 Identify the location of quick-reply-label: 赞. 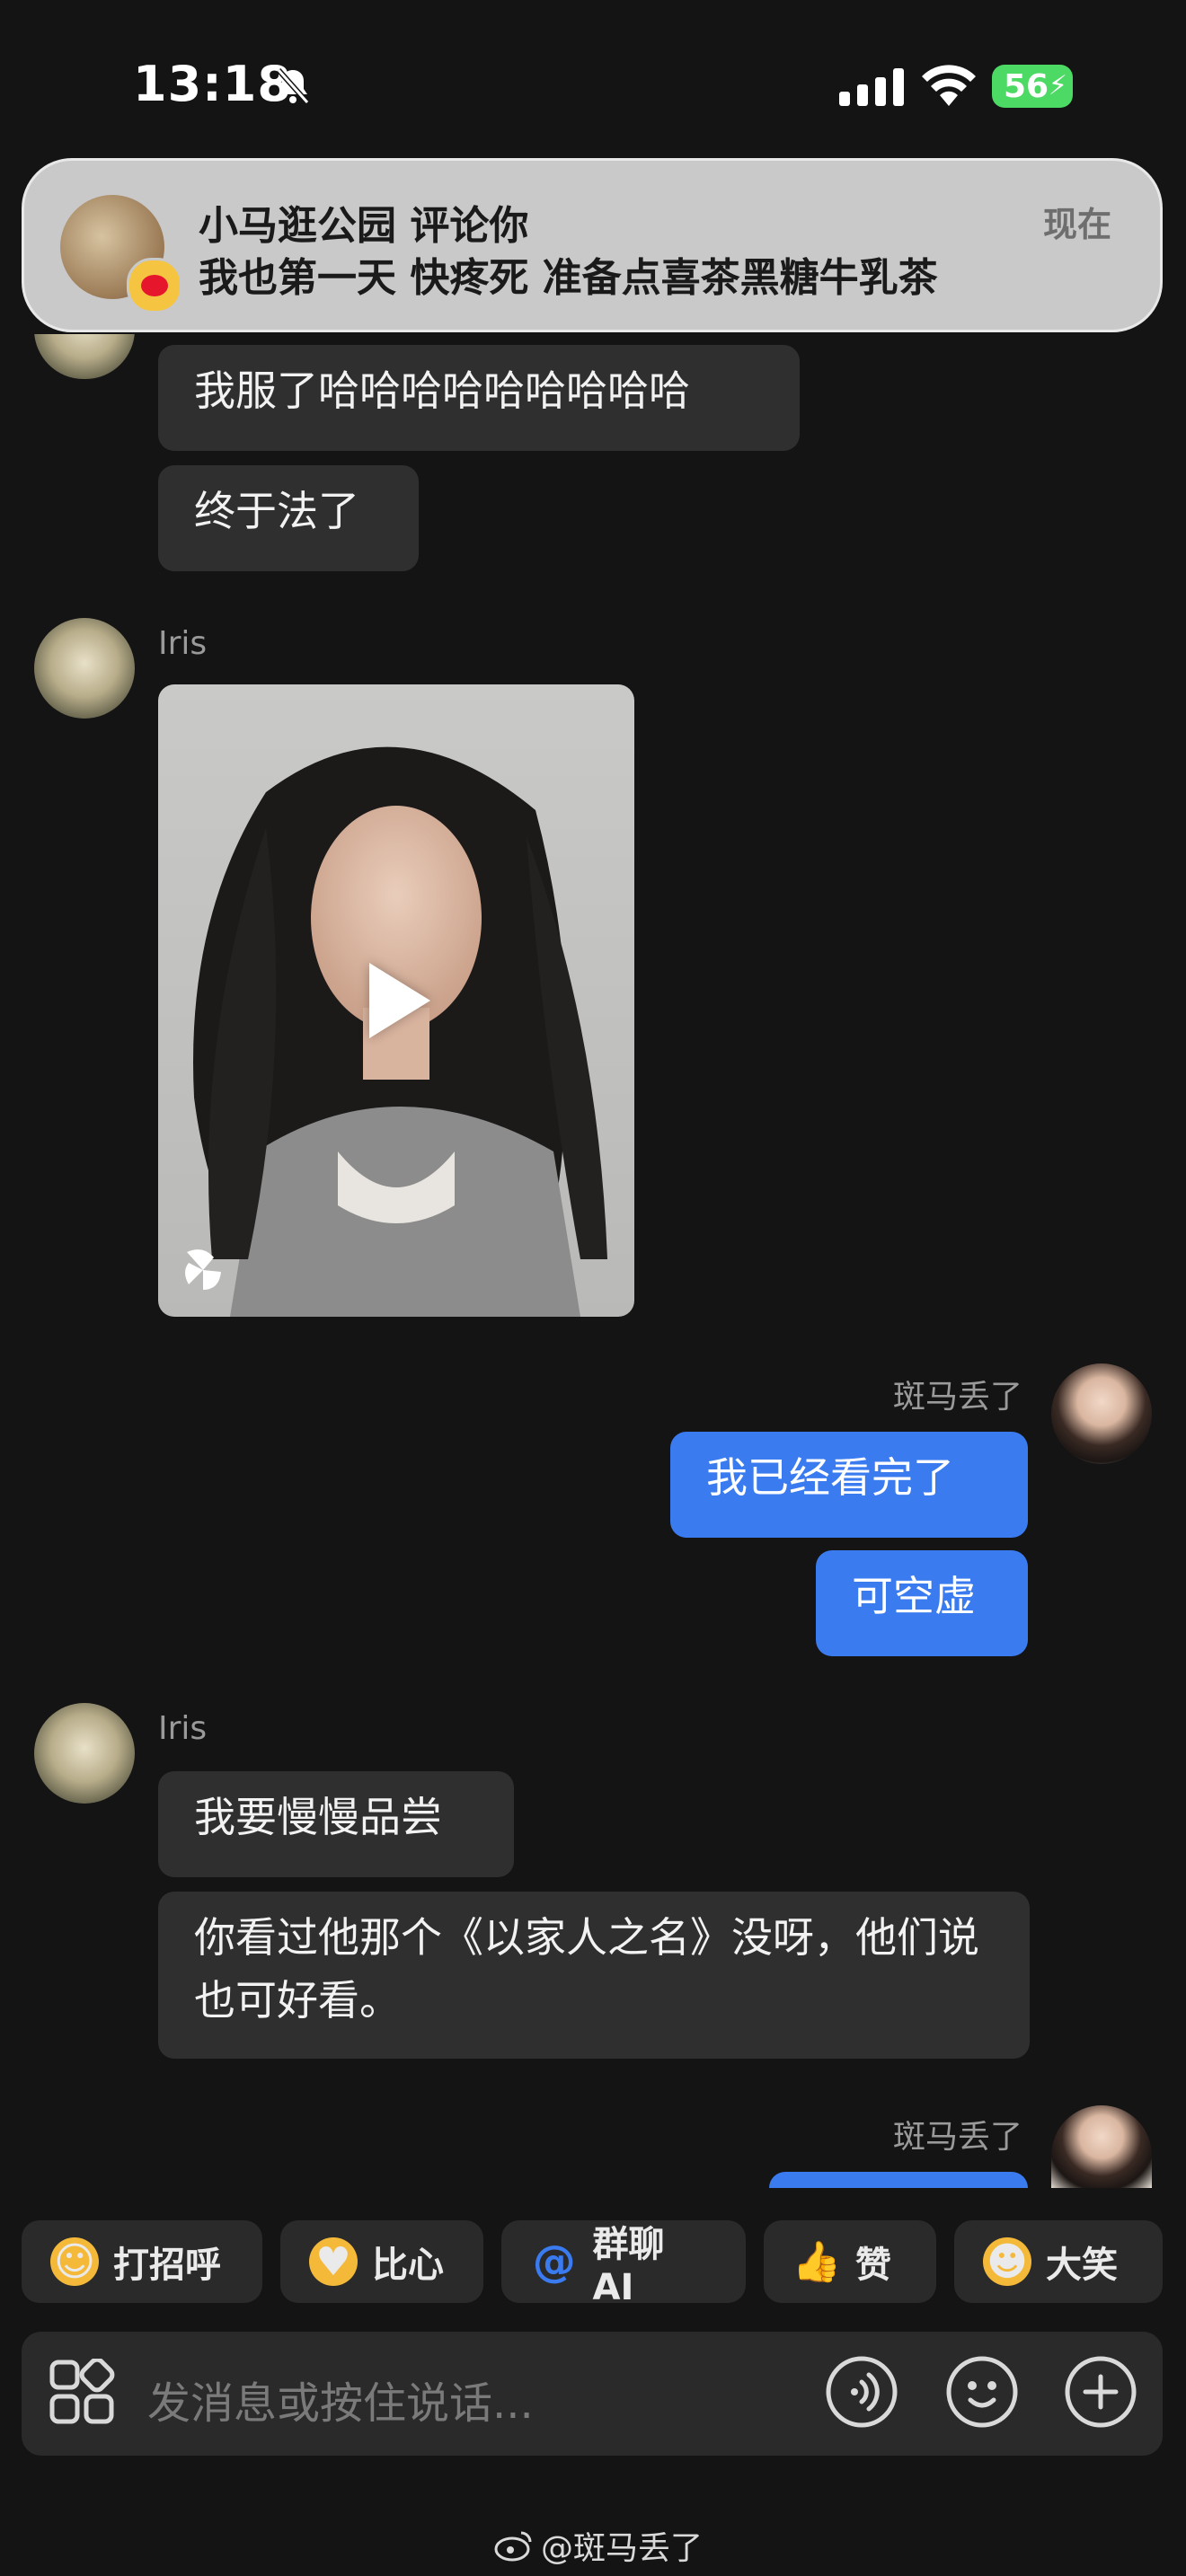
(873, 2265).